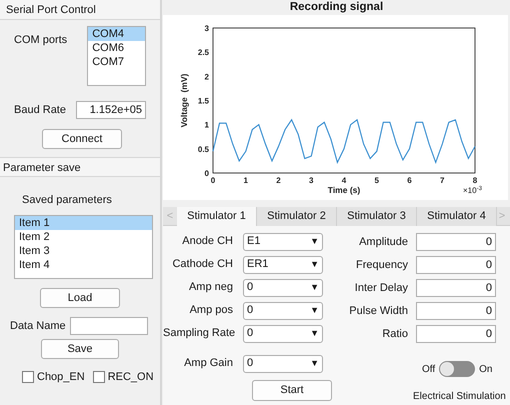  What do you see at coordinates (199, 334) in the screenshot?
I see `field-label: Sampling Rate` at bounding box center [199, 334].